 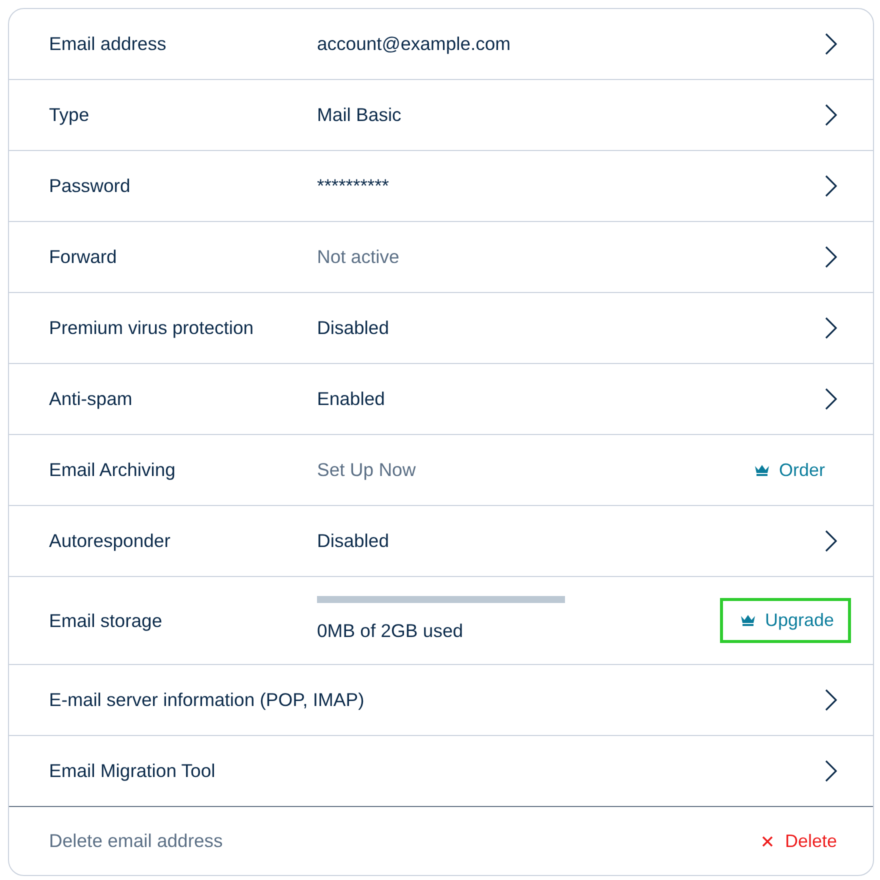 I want to click on row-label: Premium virus protection, so click(x=152, y=328).